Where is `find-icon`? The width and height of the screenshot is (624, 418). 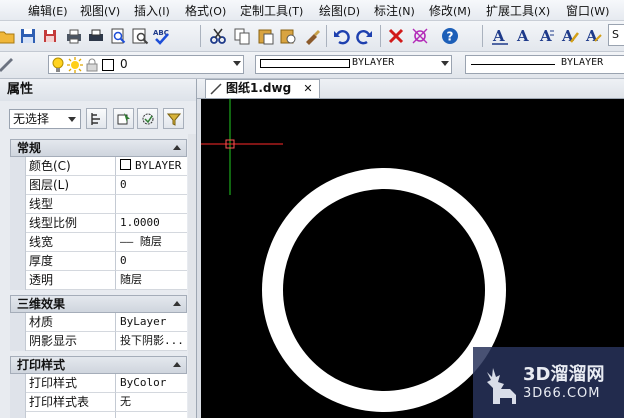 find-icon is located at coordinates (140, 36).